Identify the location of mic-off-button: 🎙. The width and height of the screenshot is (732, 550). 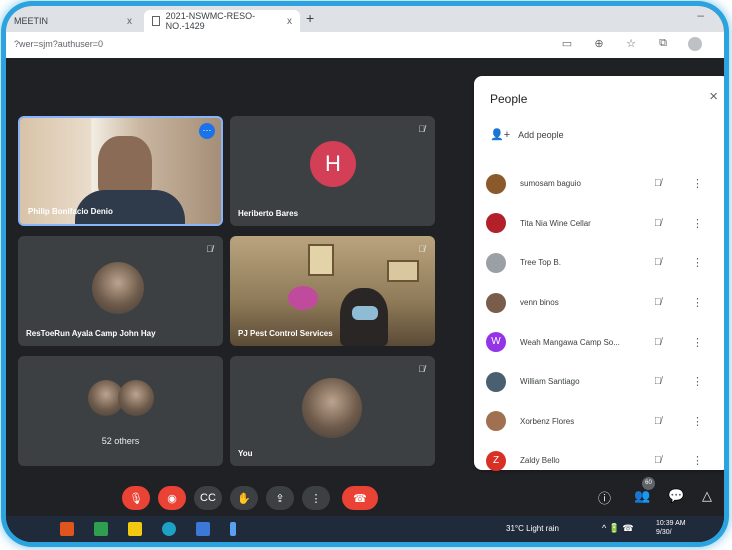
(136, 498).